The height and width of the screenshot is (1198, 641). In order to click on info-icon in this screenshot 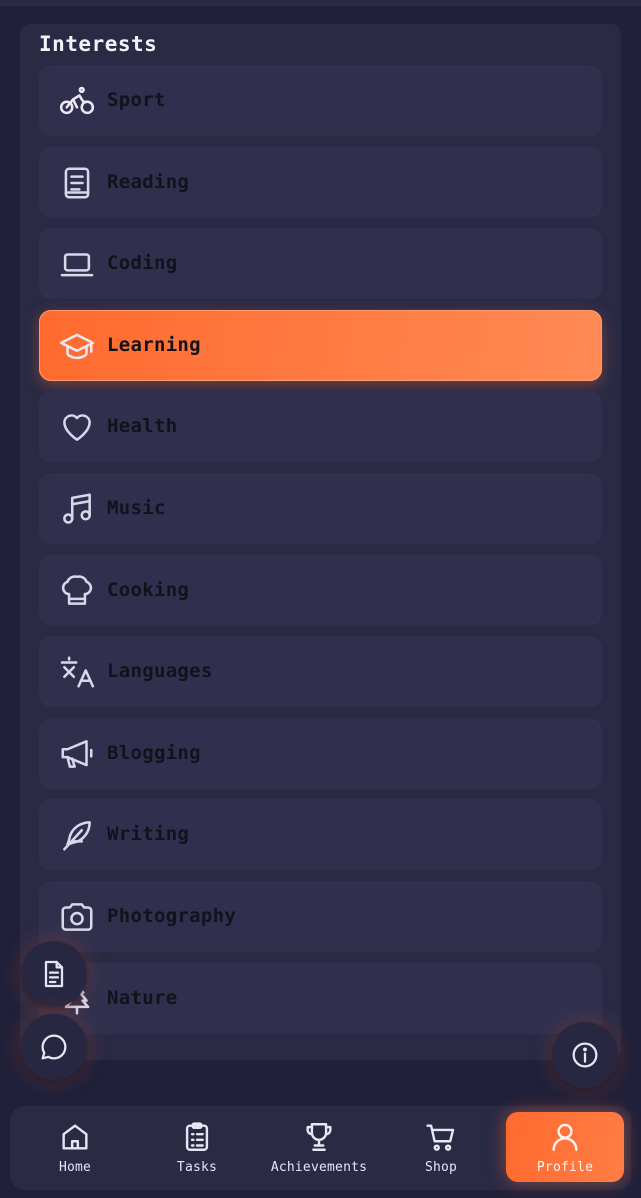, I will do `click(585, 1055)`.